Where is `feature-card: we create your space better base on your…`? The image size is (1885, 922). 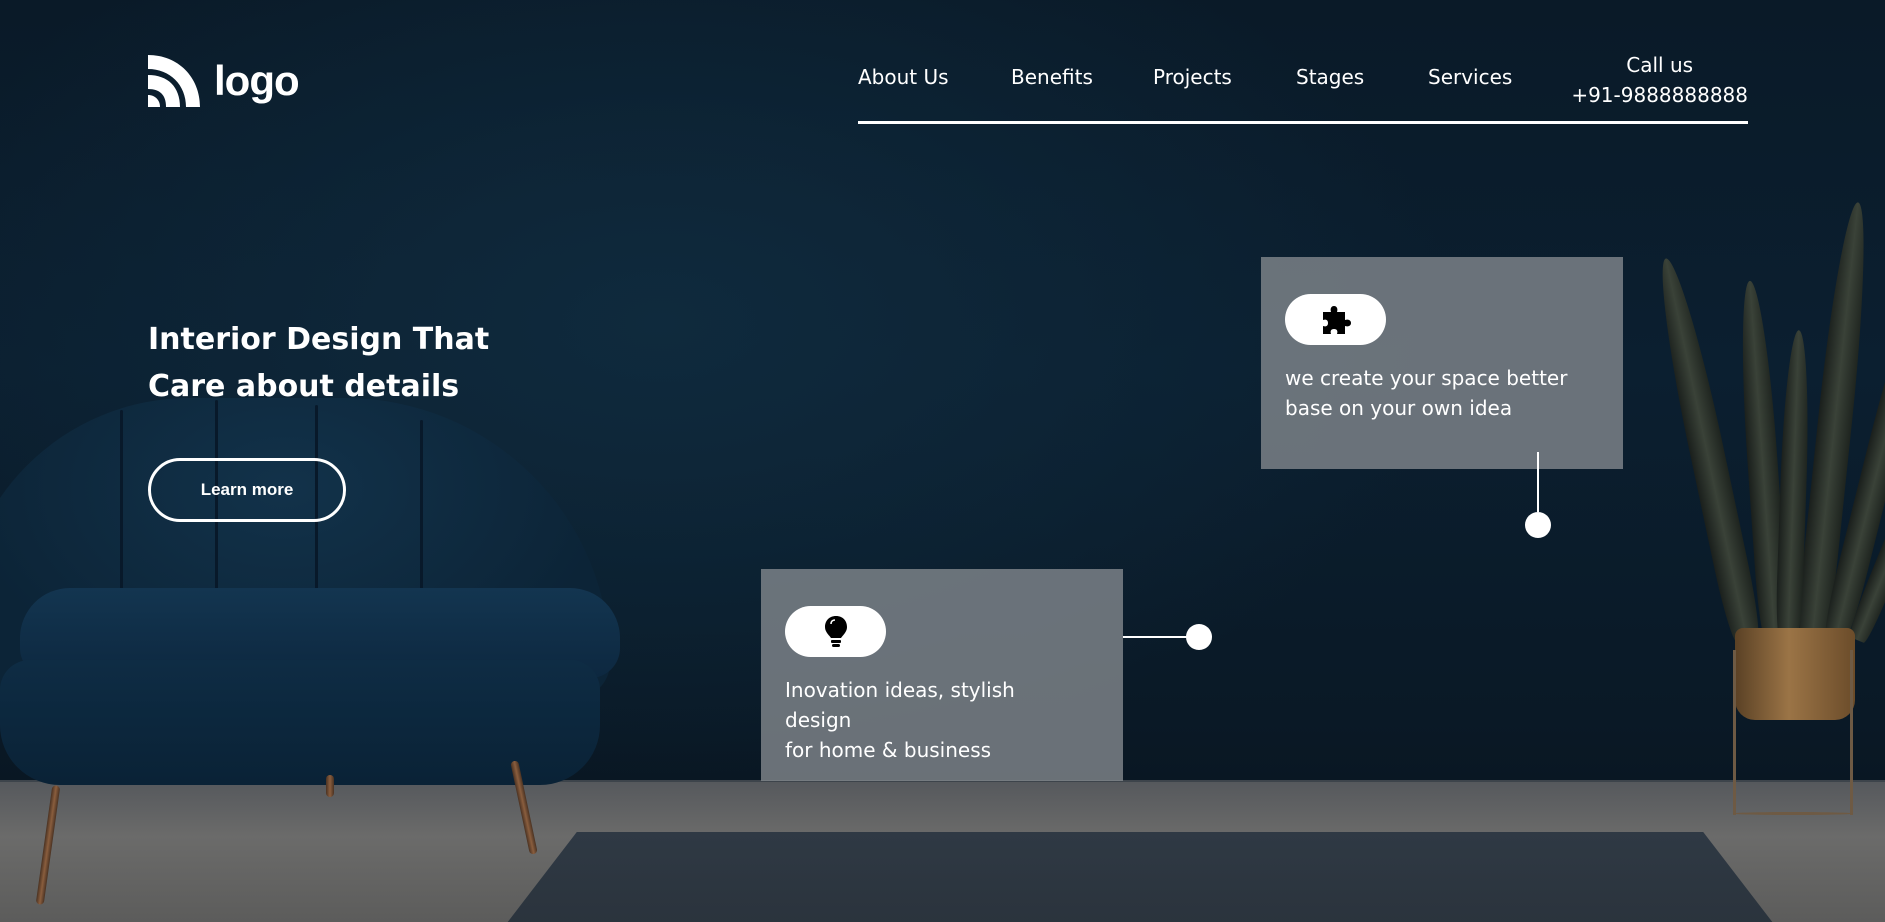
feature-card: we create your space better base on your… is located at coordinates (1442, 363).